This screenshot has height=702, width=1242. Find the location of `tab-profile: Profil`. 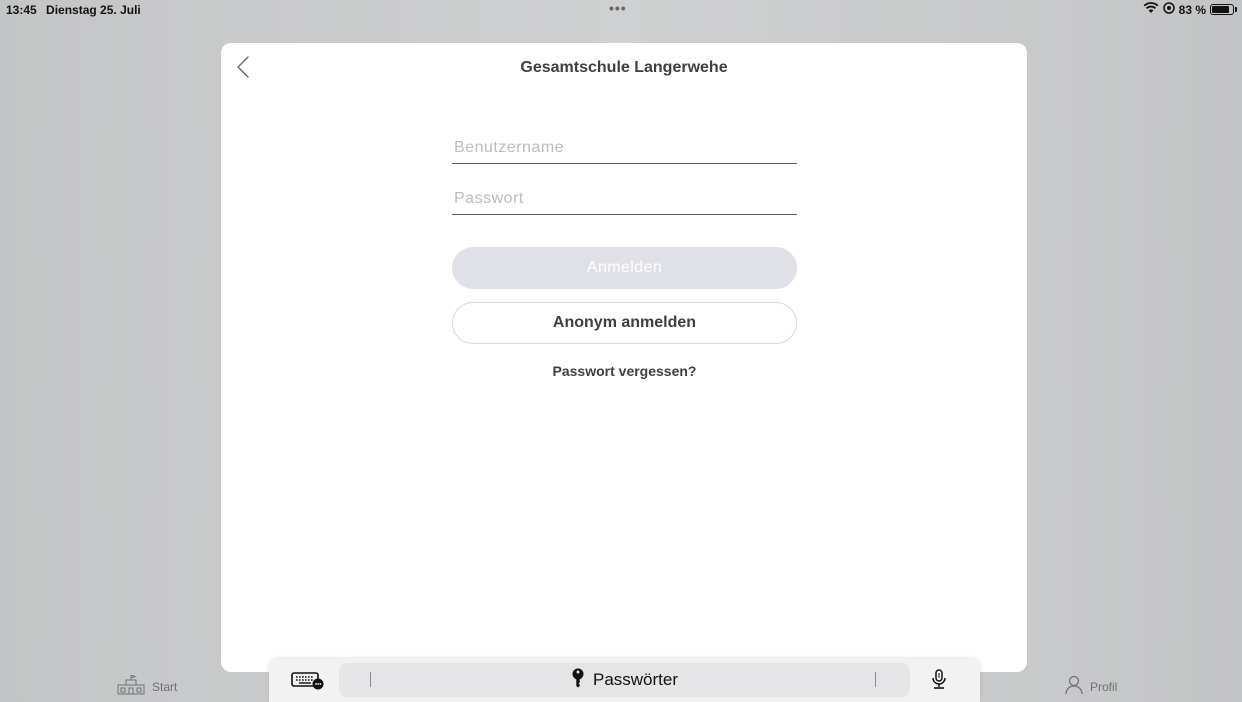

tab-profile: Profil is located at coordinates (1090, 686).